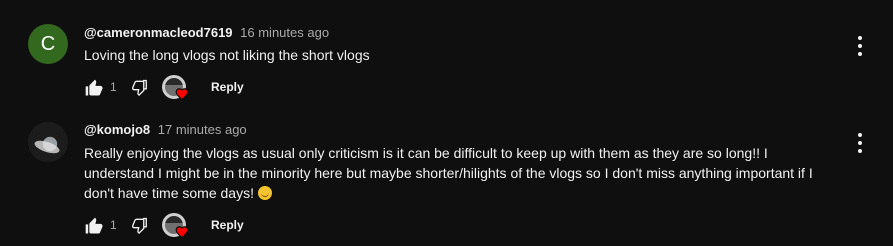 The height and width of the screenshot is (246, 893). Describe the element at coordinates (158, 32) in the screenshot. I see `author-name: @cameronmacleod7619` at that location.